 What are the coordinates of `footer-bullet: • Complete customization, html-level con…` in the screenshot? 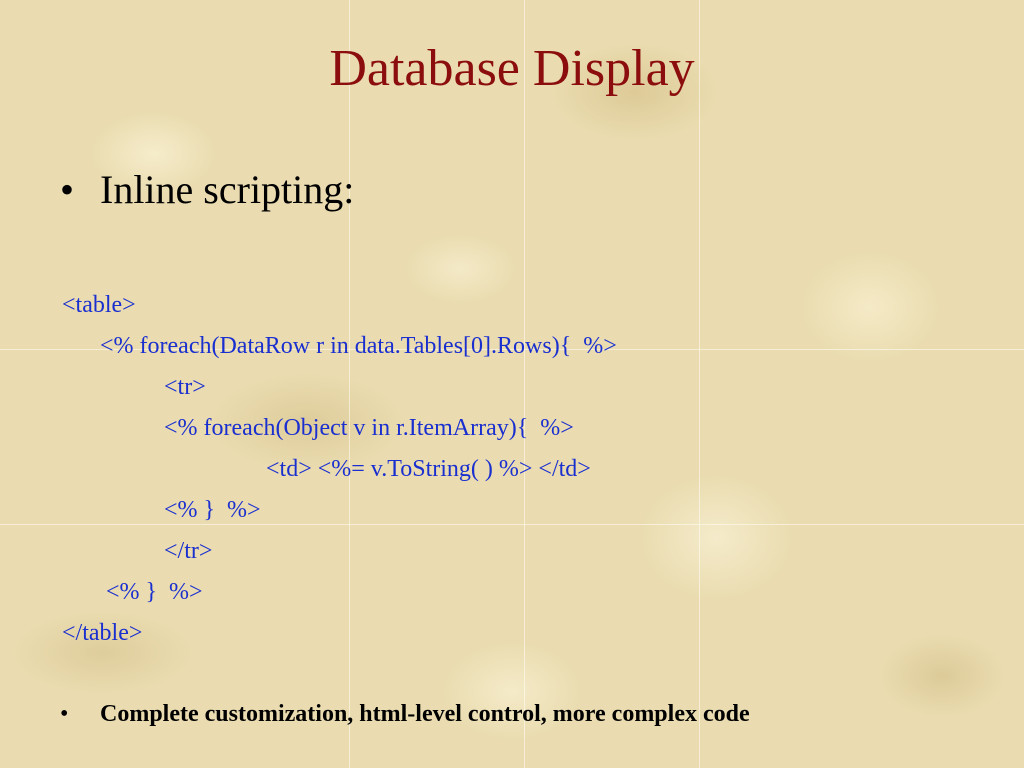 It's located at (405, 714).